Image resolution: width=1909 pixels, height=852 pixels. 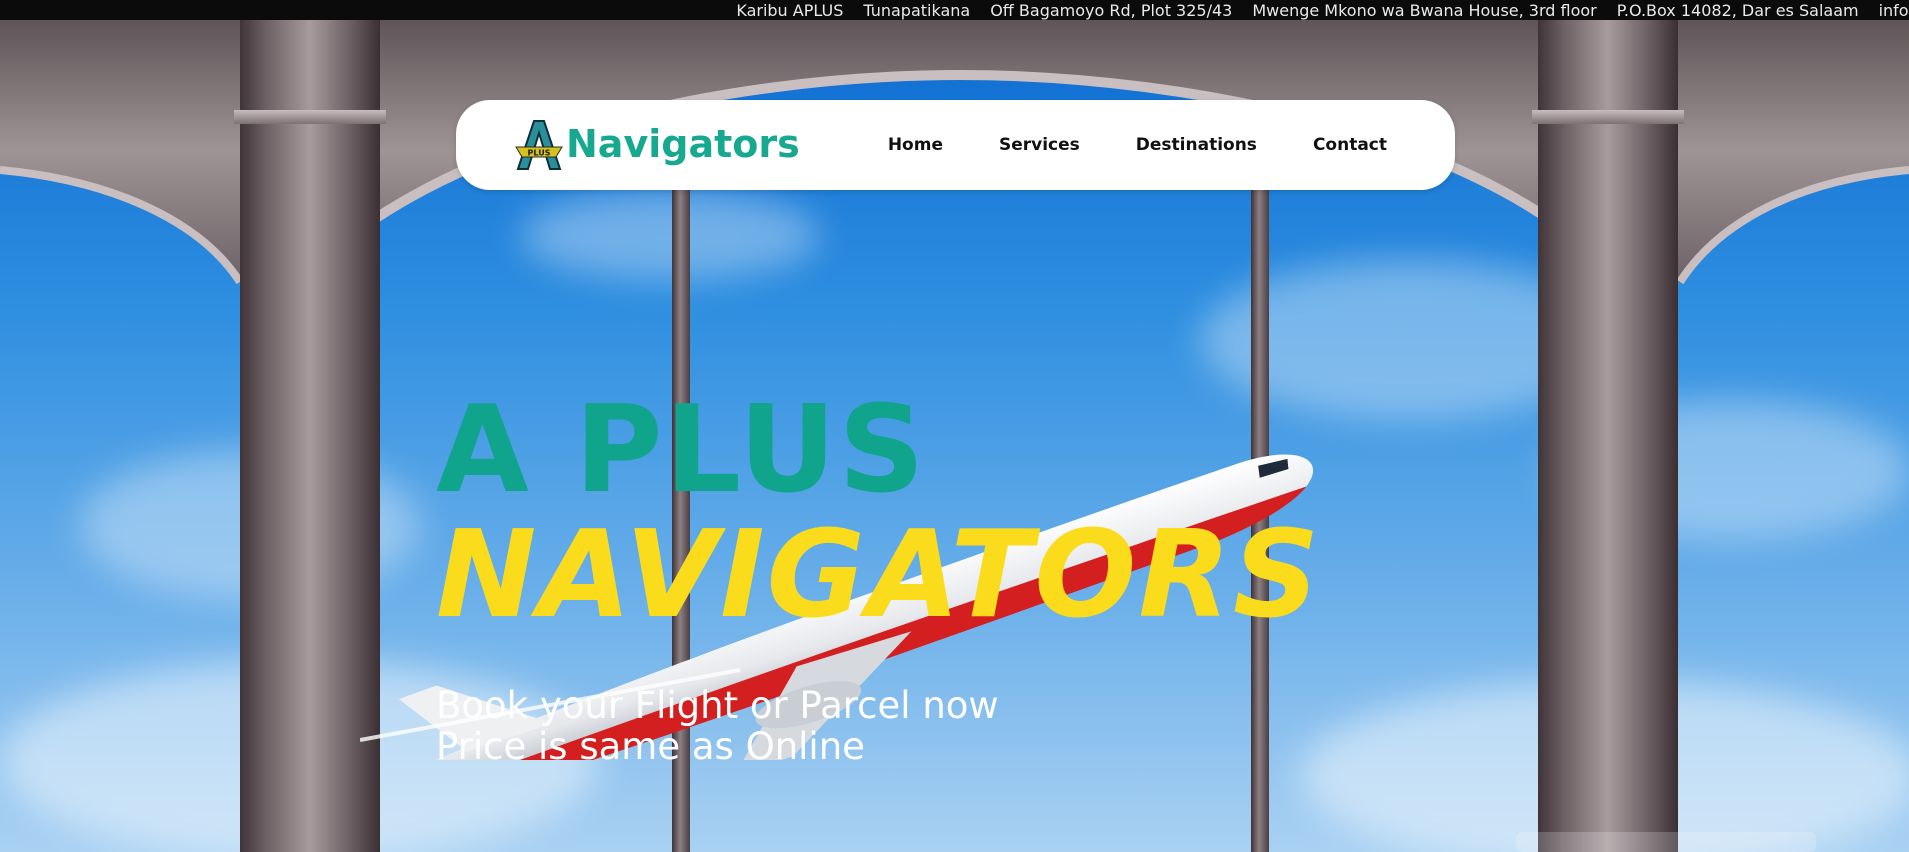 I want to click on pillar-right, so click(x=1608, y=436).